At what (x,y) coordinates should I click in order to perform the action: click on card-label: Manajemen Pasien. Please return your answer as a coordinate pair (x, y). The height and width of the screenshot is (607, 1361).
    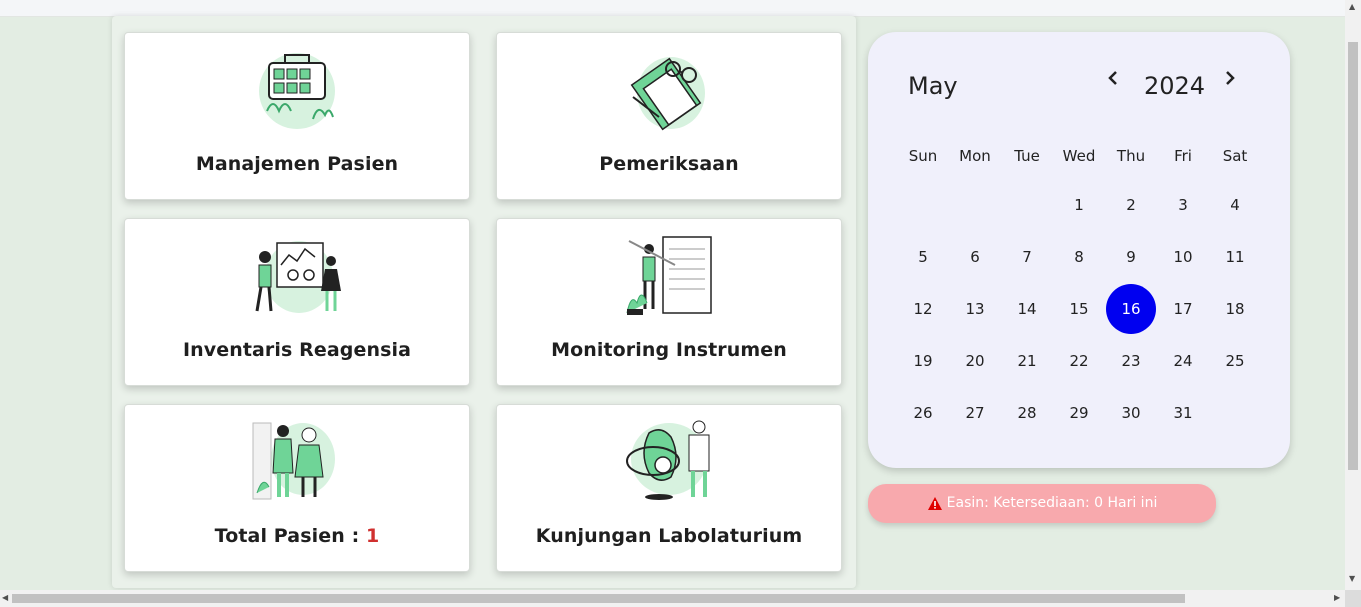
    Looking at the image, I should click on (297, 164).